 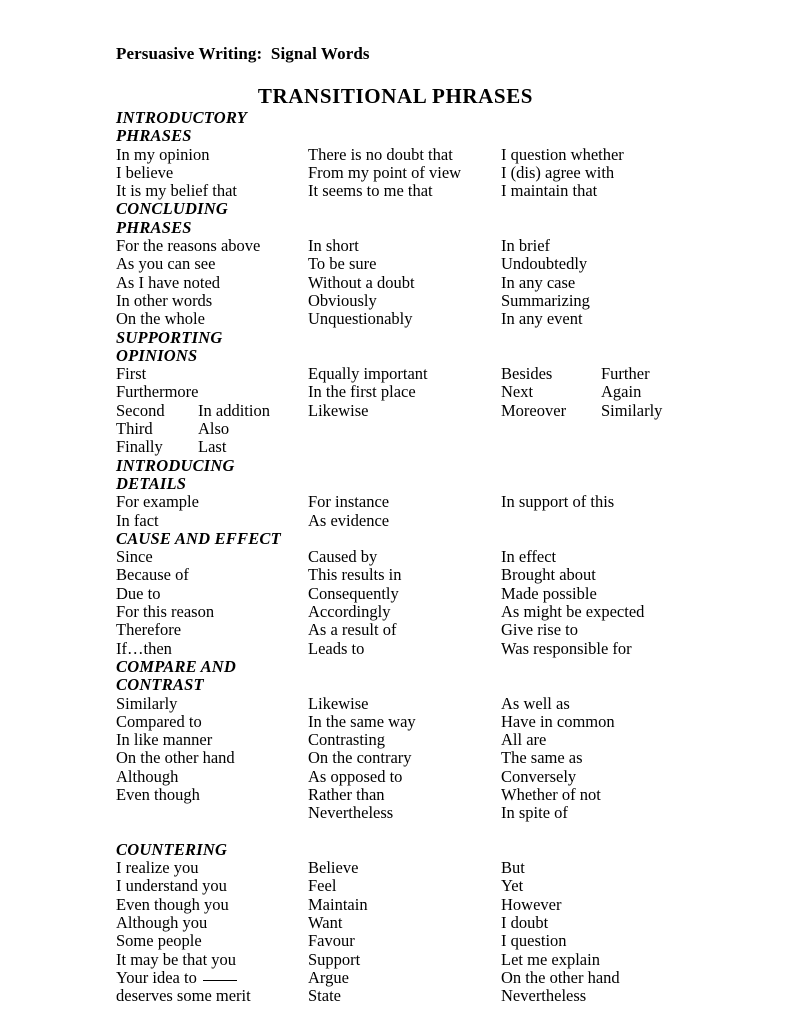 I want to click on phrase-cell-column-3-sub: Similarly, so click(x=632, y=410).